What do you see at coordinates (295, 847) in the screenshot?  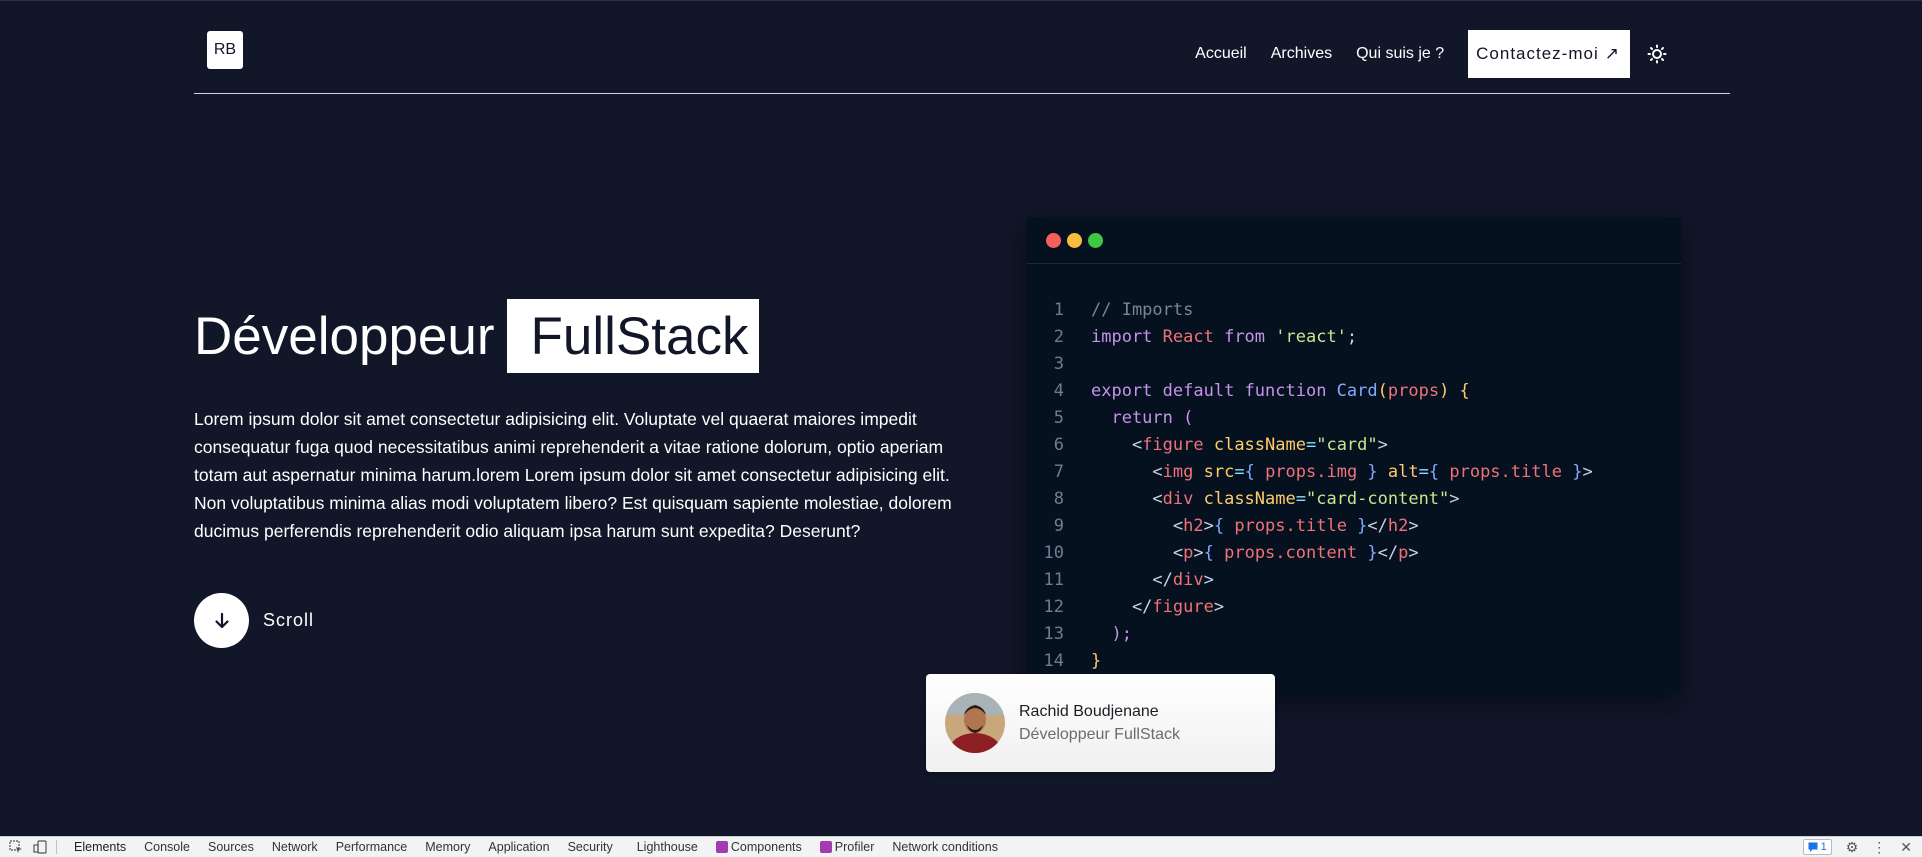 I see `tab-network: Network` at bounding box center [295, 847].